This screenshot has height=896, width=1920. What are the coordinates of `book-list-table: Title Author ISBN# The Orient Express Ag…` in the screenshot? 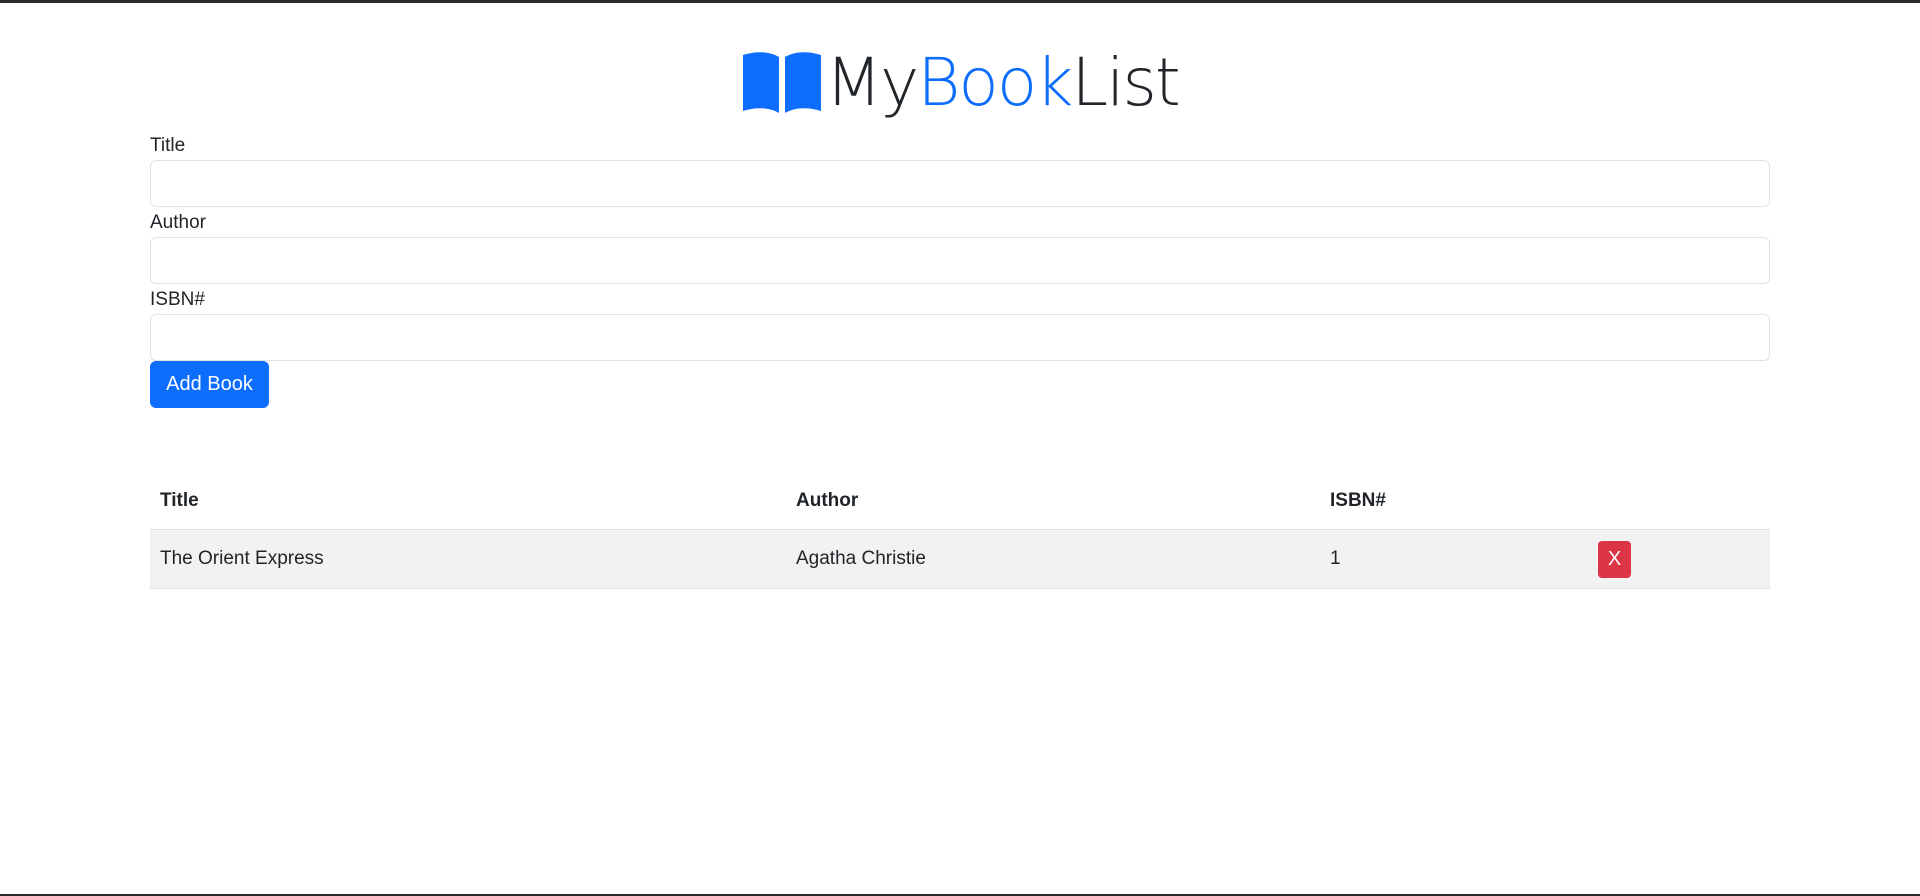 It's located at (960, 531).